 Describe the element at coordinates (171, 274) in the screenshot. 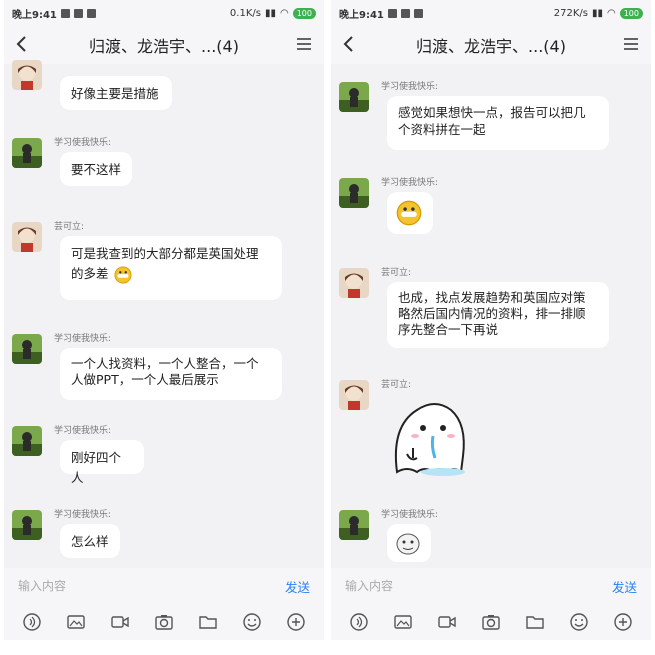

I see `message-text-line-2: 的多差` at that location.